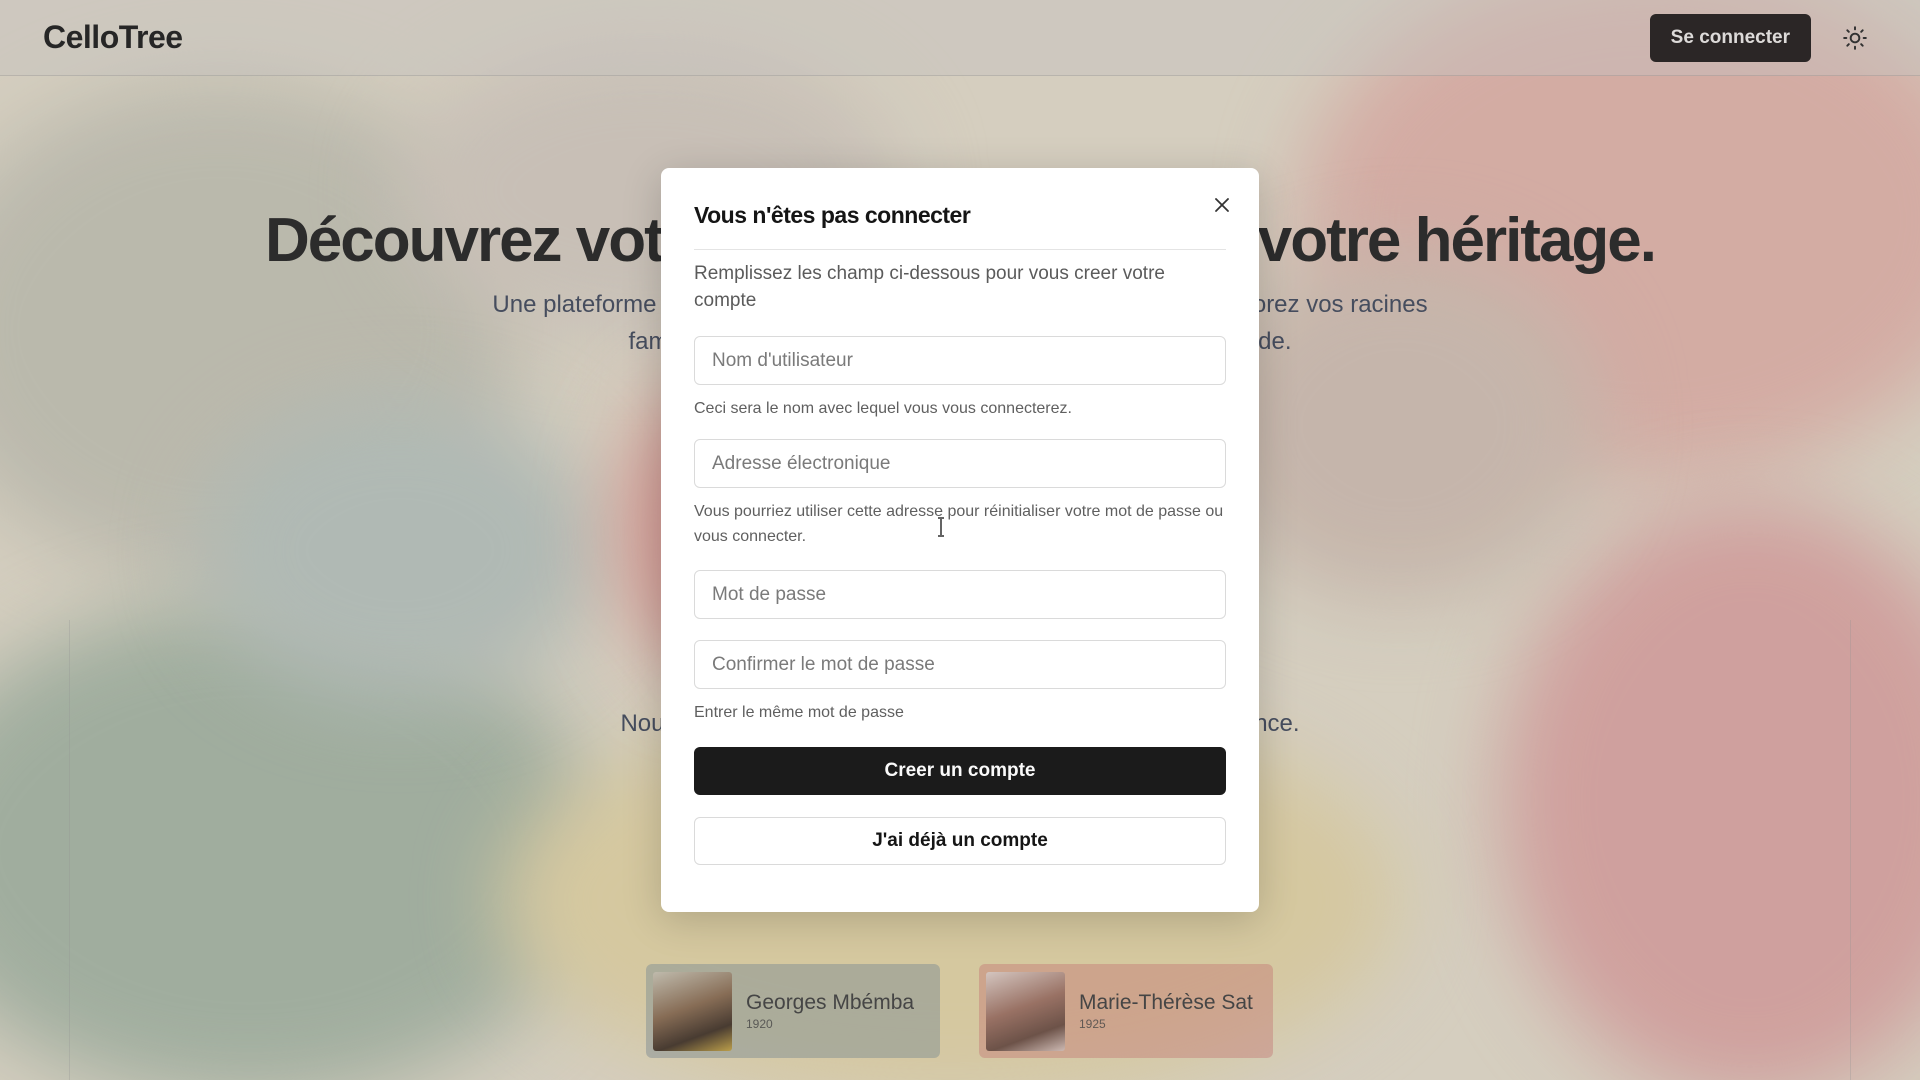  What do you see at coordinates (960, 360) in the screenshot?
I see `username-input` at bounding box center [960, 360].